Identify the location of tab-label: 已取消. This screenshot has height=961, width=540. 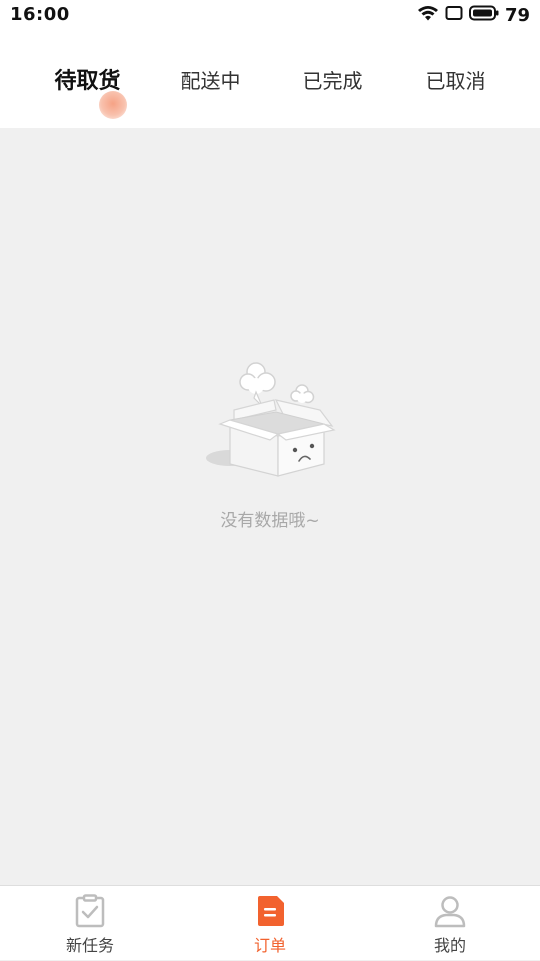
(455, 80).